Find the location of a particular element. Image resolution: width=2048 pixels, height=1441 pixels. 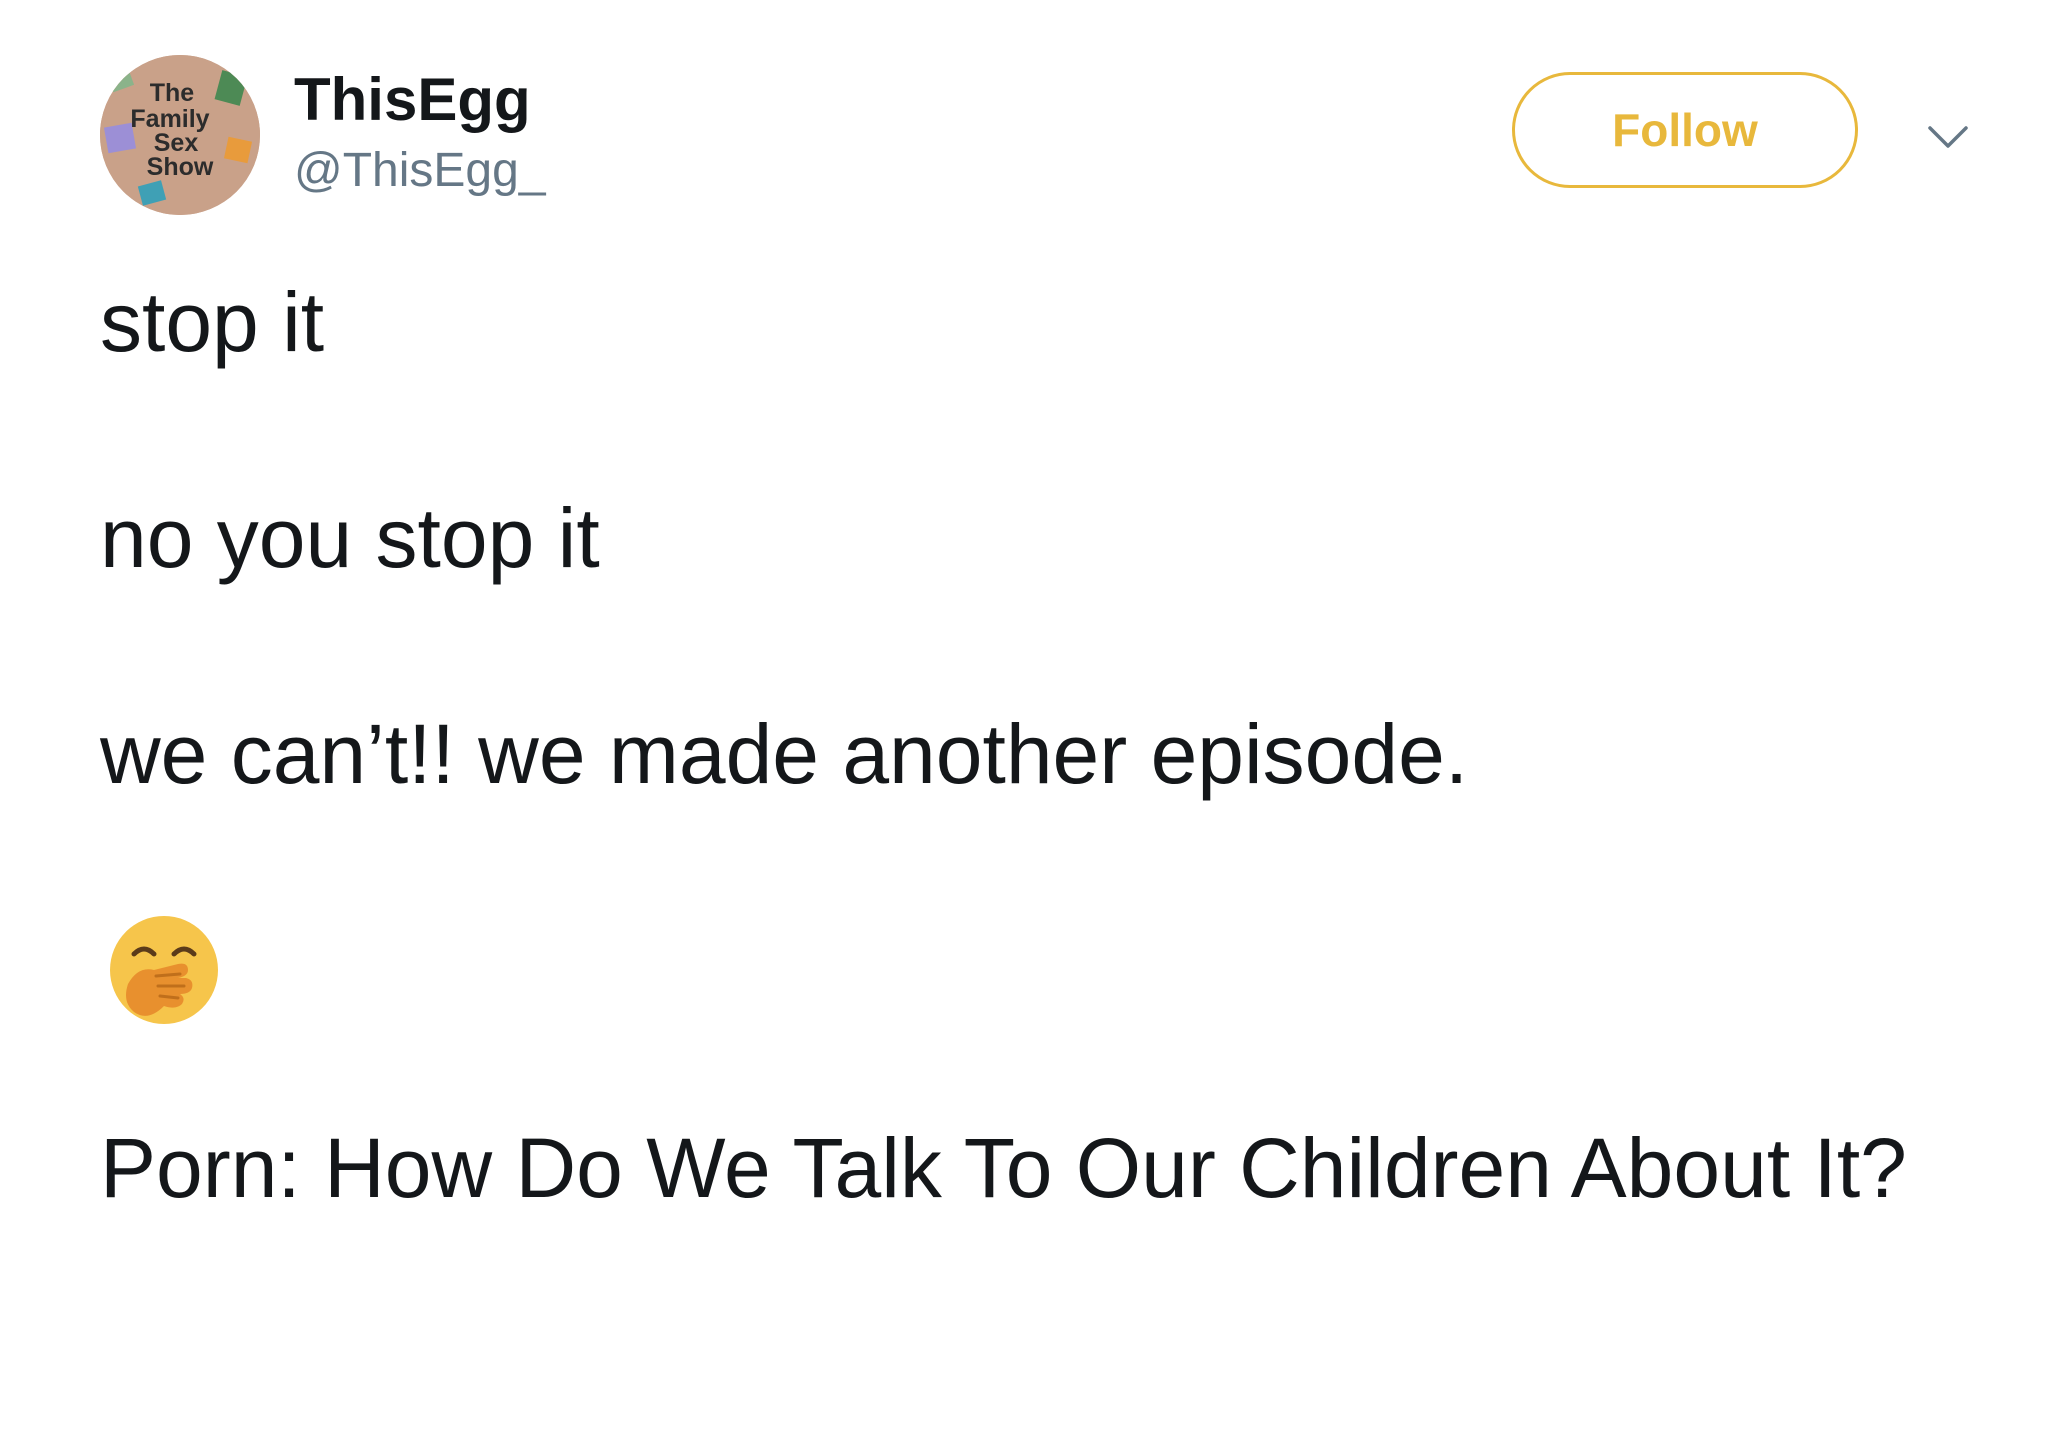

avatar-text-line-4: Show is located at coordinates (180, 167).